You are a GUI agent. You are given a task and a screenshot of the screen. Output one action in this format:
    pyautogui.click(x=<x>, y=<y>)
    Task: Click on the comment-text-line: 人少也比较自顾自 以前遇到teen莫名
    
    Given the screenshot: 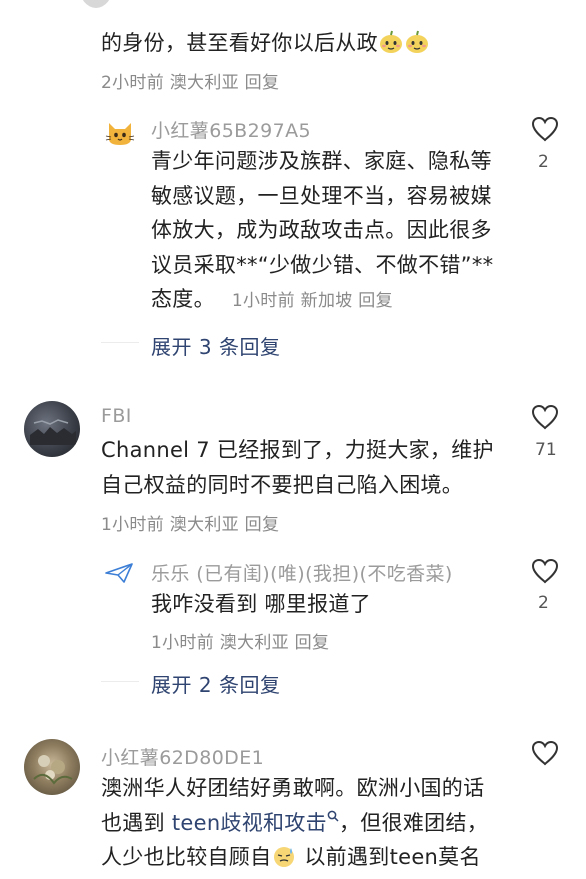 What is the action you would take?
    pyautogui.click(x=294, y=859)
    